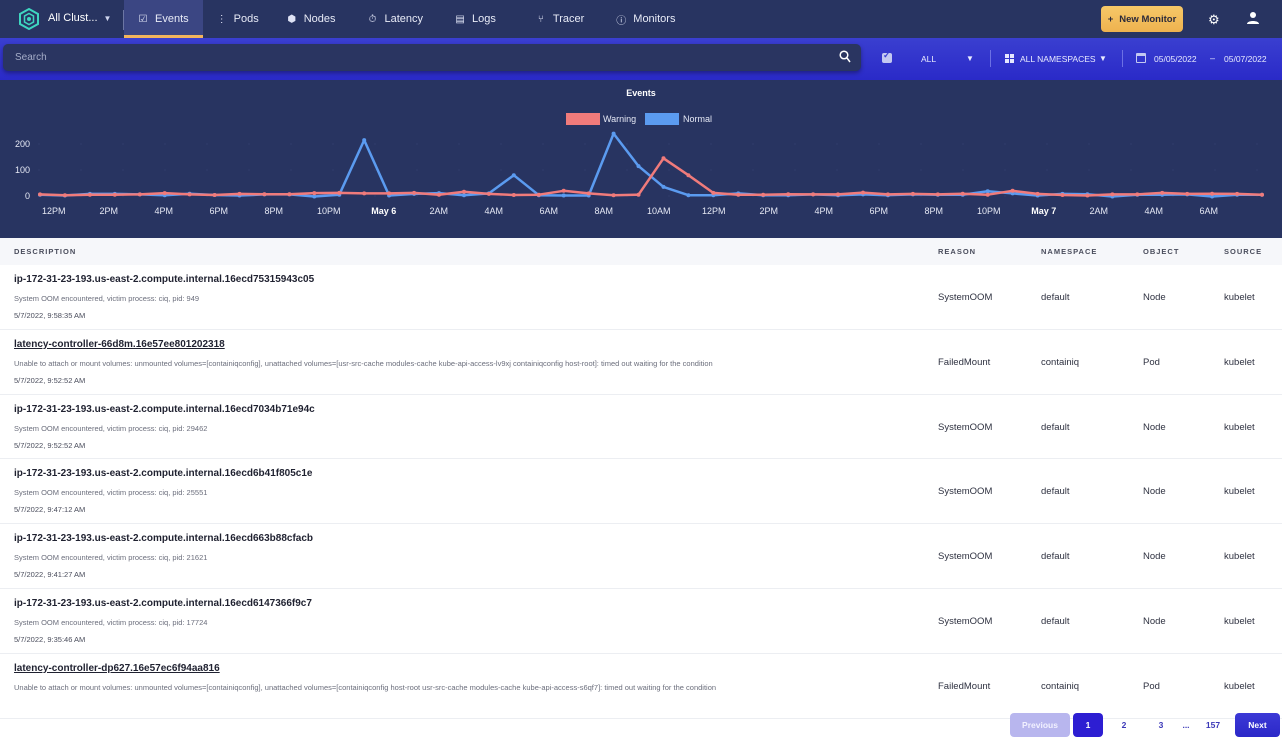 This screenshot has width=1282, height=738. What do you see at coordinates (1040, 725) in the screenshot?
I see `previous-page-button: Previous` at bounding box center [1040, 725].